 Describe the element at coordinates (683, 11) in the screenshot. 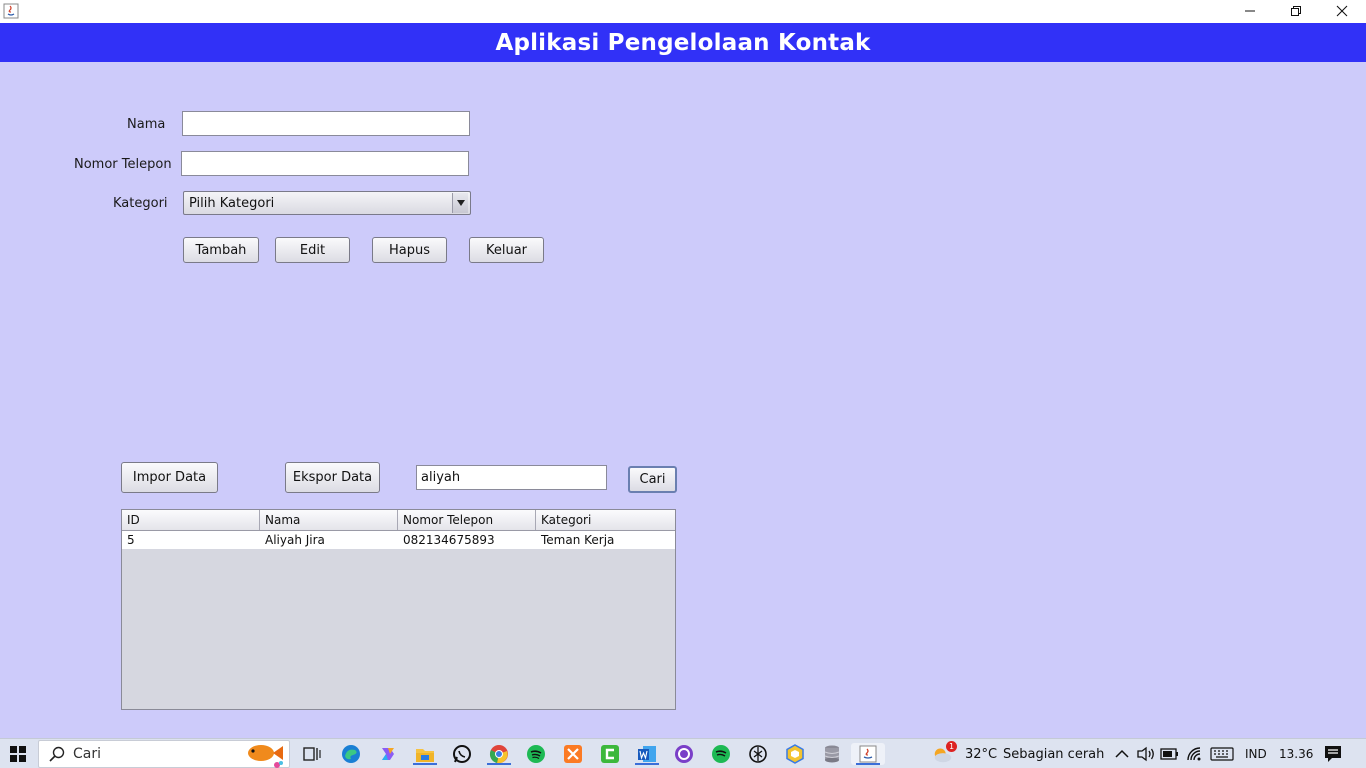

I see `window-title-bar` at that location.